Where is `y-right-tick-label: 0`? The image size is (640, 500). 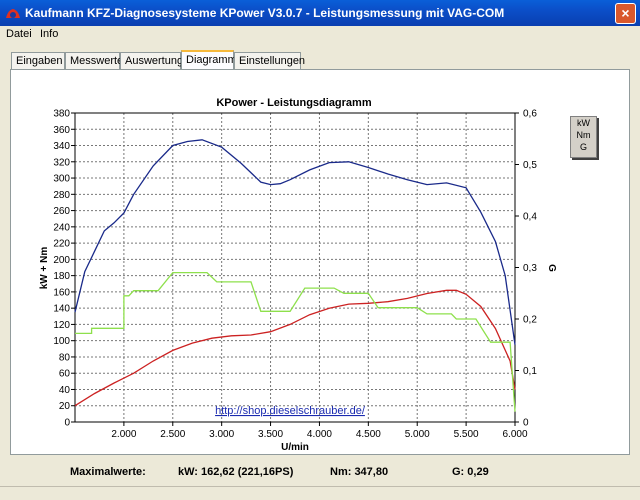 y-right-tick-label: 0 is located at coordinates (526, 423).